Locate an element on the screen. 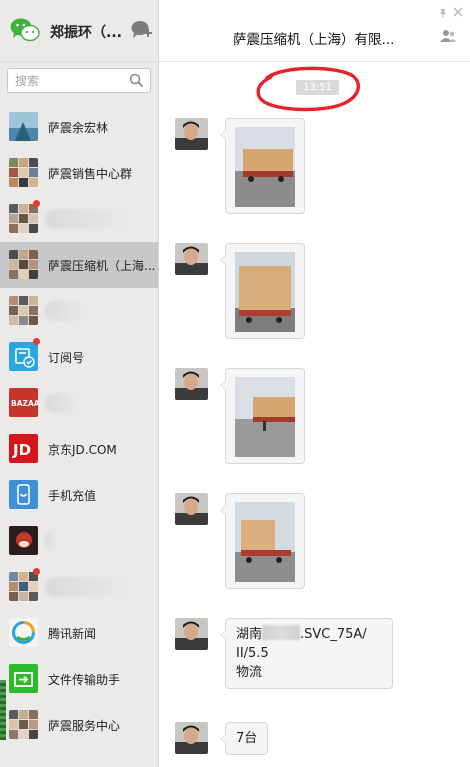 The width and height of the screenshot is (470, 767). contact-name: 京东JD.COM is located at coordinates (82, 450).